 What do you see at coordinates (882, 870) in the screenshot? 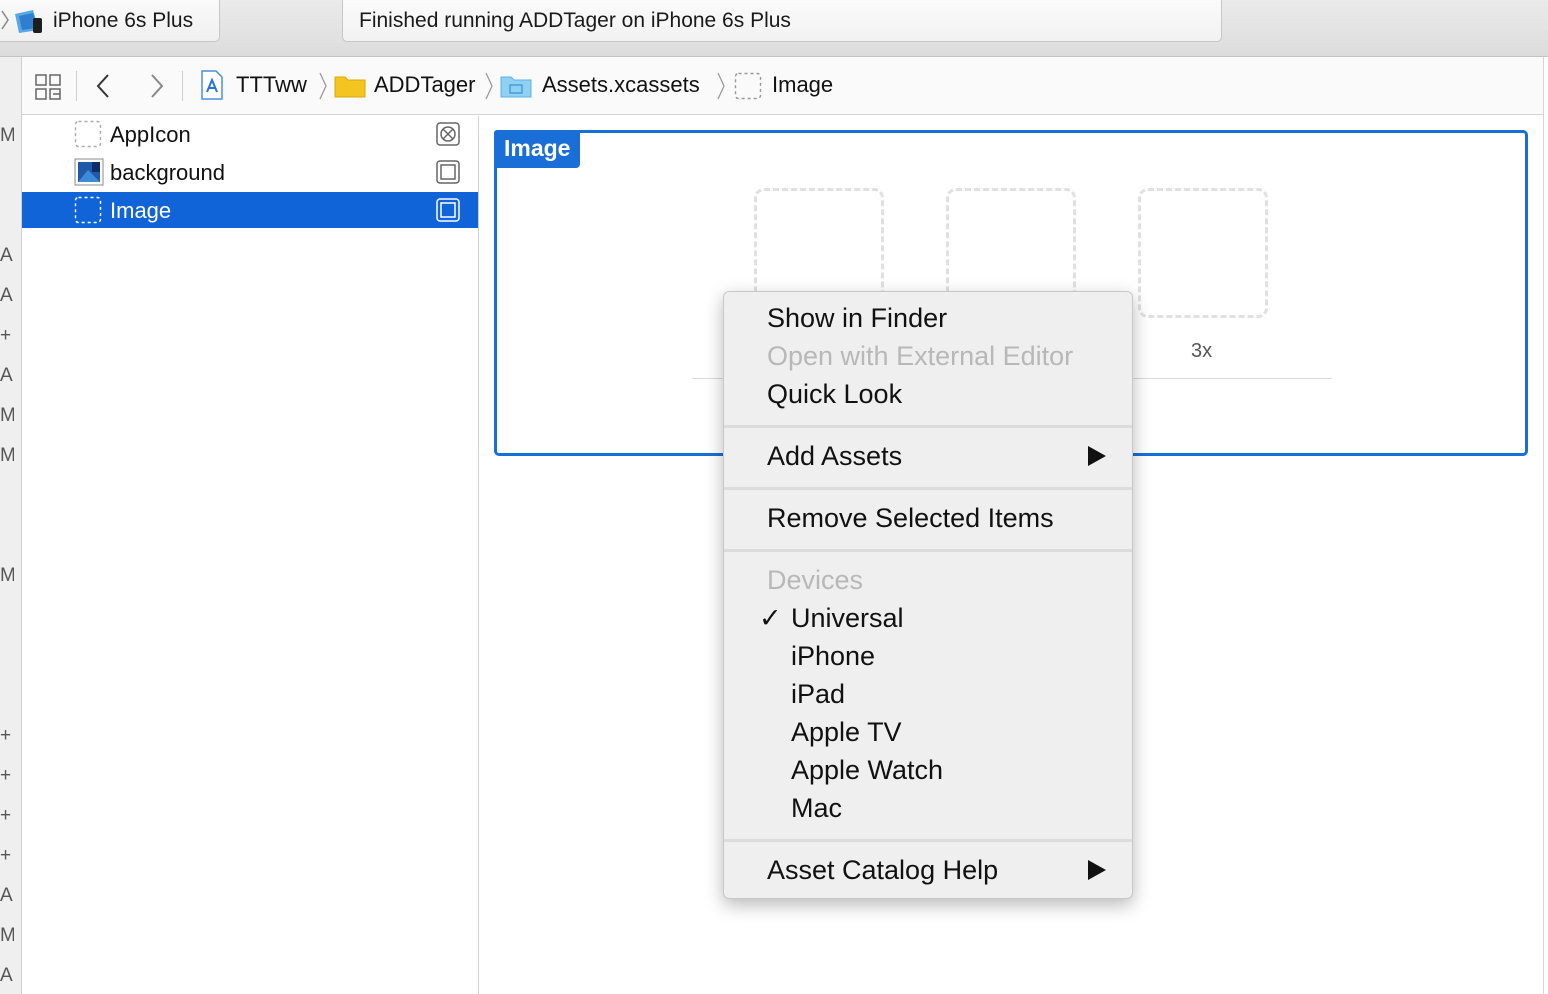
I see `menu-item-asset-catalog-help: Asset Catalog Help` at bounding box center [882, 870].